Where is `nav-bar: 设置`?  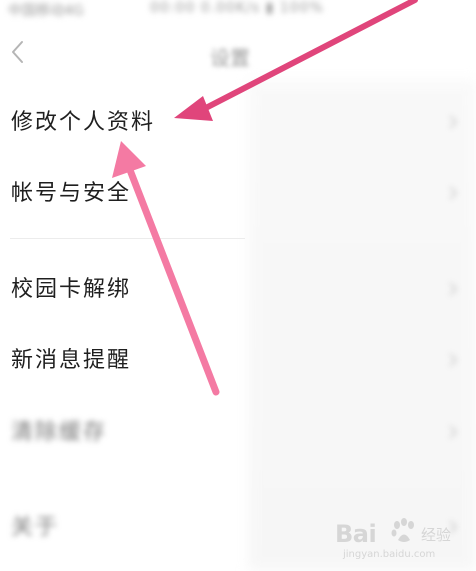
nav-bar: 设置 is located at coordinates (238, 53).